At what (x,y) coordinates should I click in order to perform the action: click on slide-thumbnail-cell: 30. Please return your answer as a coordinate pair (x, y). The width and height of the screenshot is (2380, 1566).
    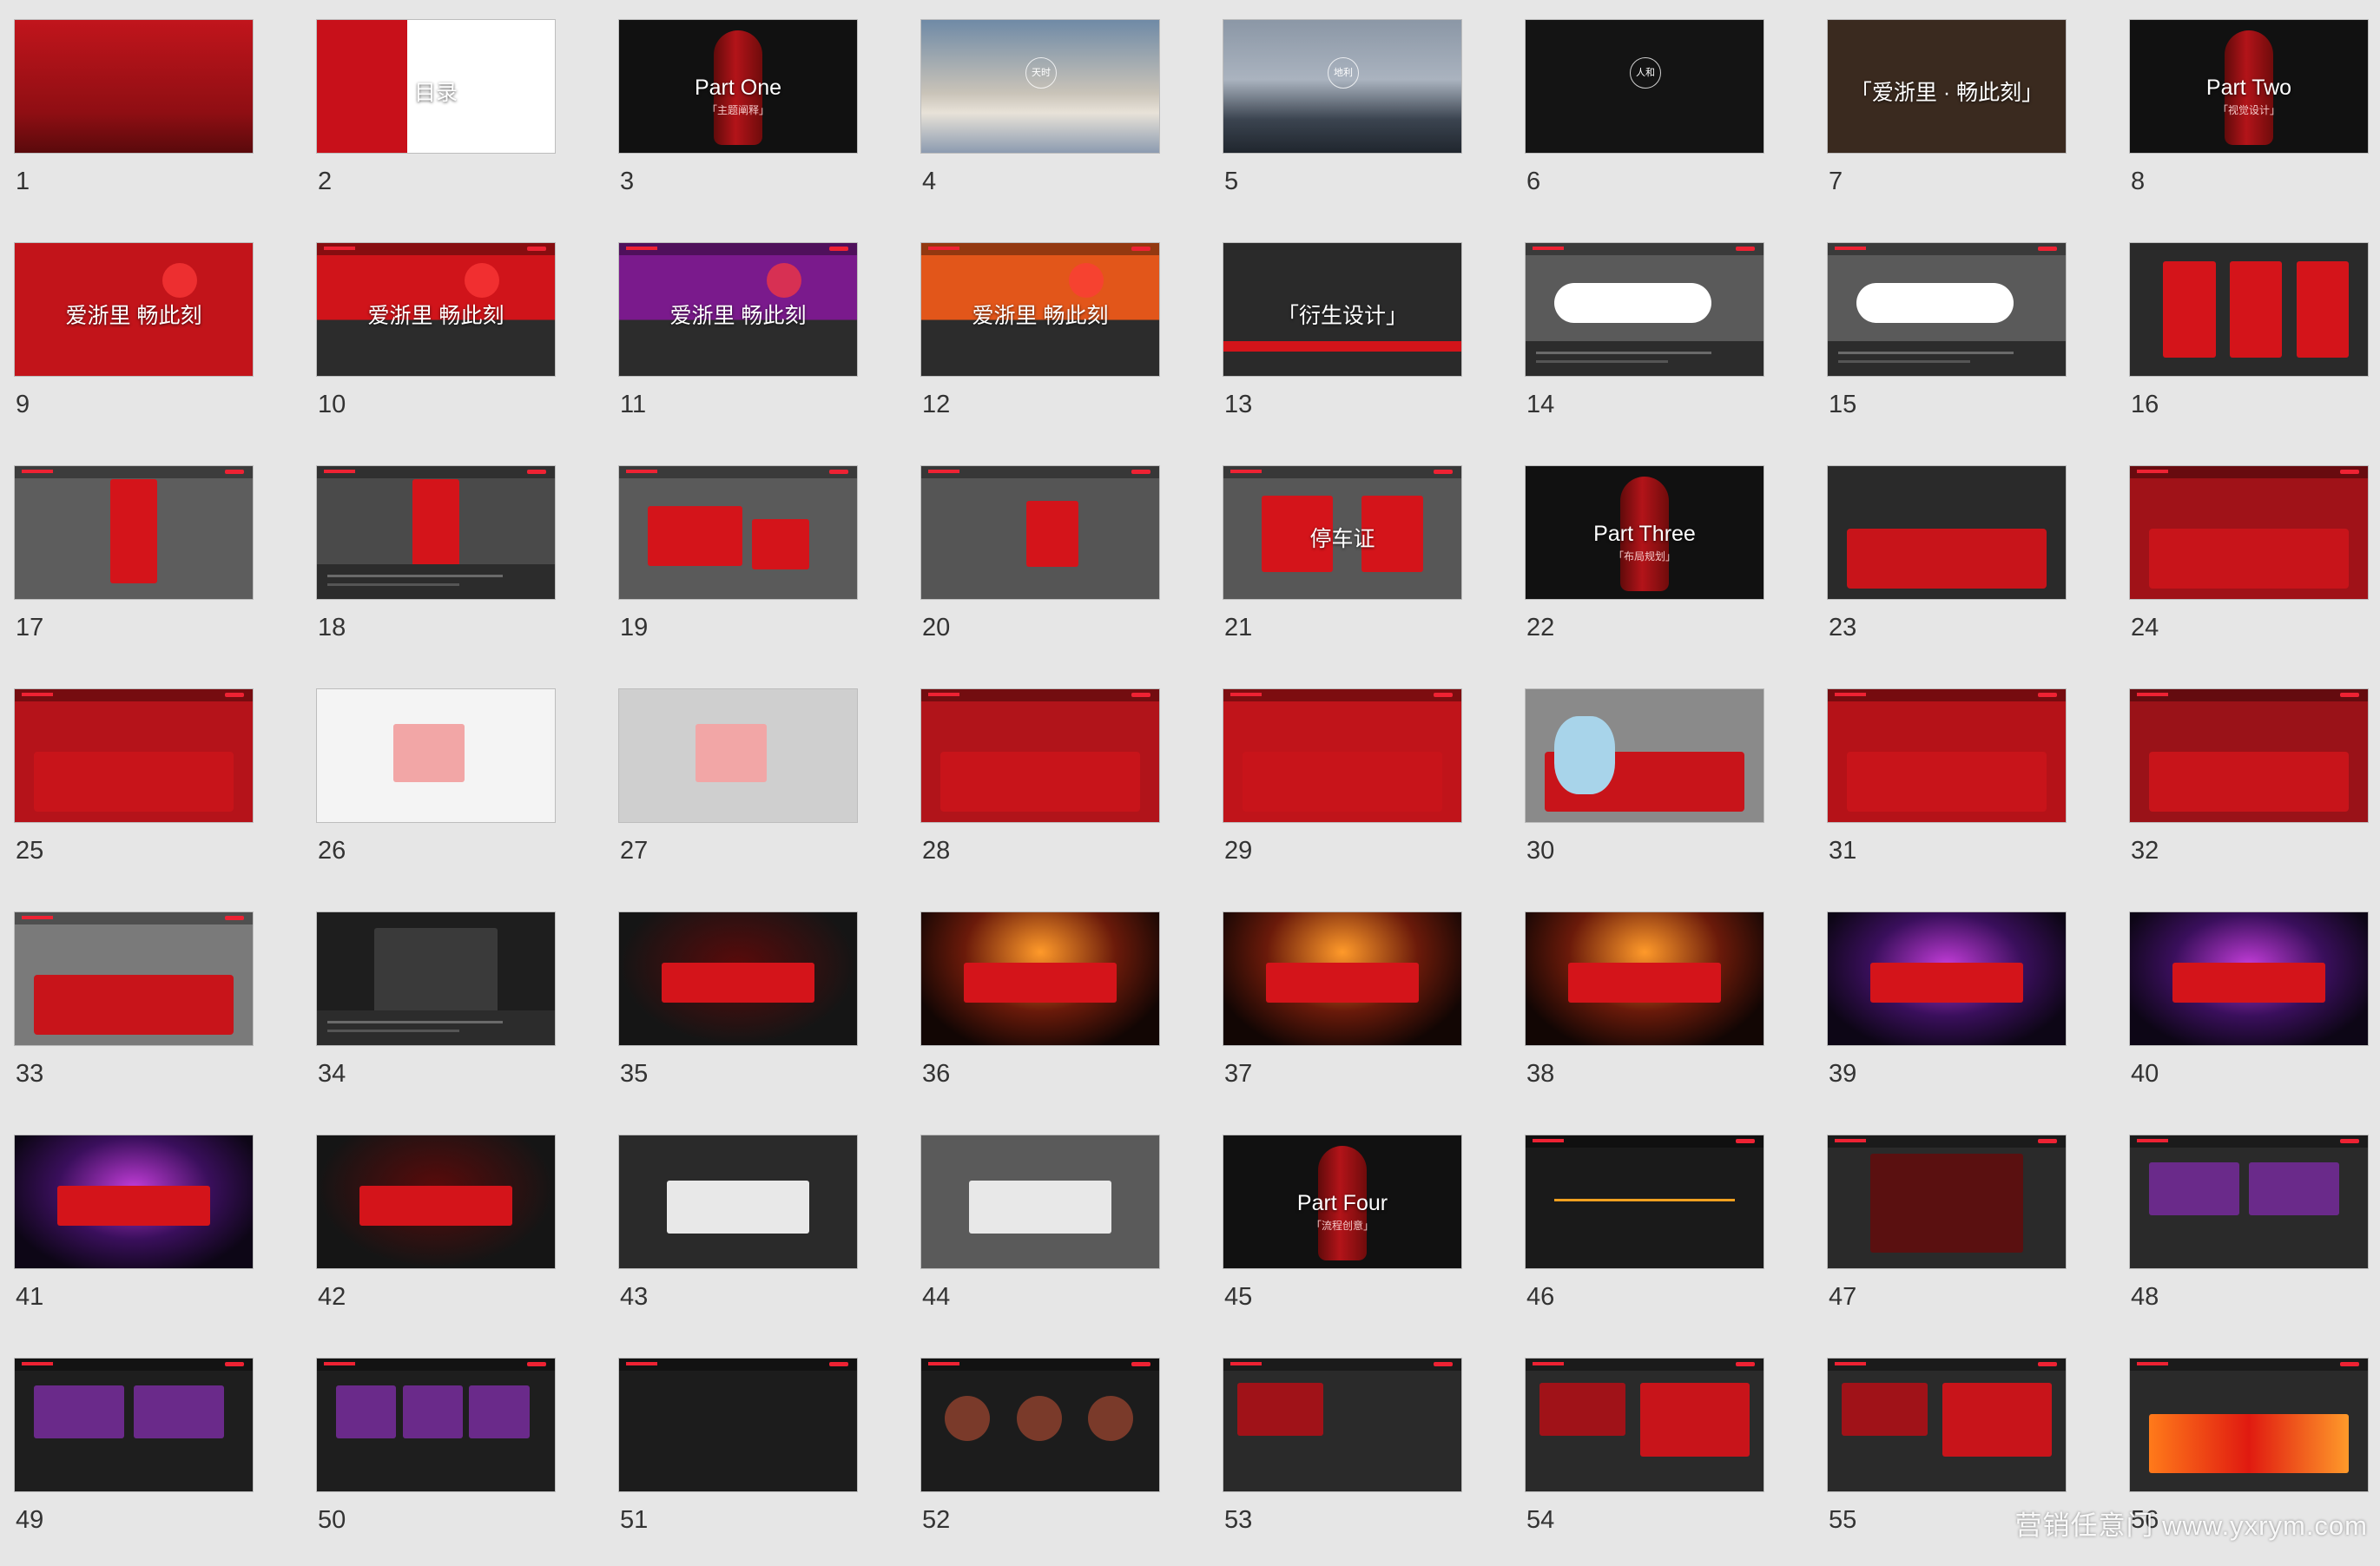
    Looking at the image, I should click on (1646, 792).